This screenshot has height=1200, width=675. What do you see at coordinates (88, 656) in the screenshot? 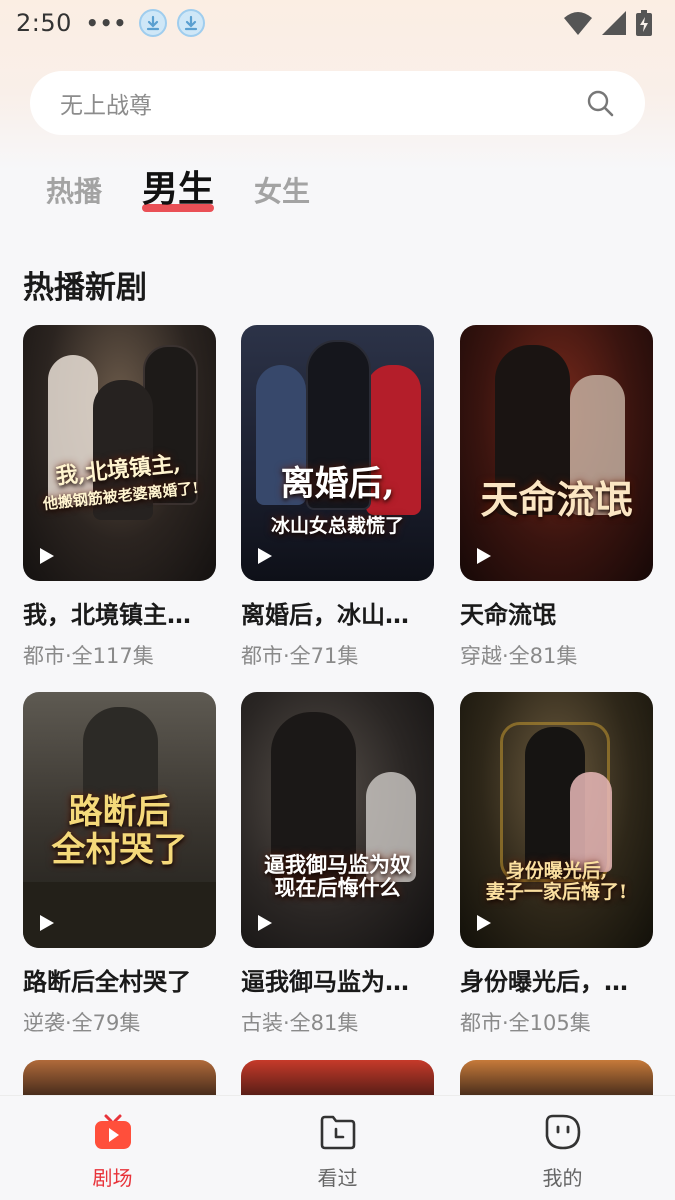
I see `drama-meta: 都市·全117集` at bounding box center [88, 656].